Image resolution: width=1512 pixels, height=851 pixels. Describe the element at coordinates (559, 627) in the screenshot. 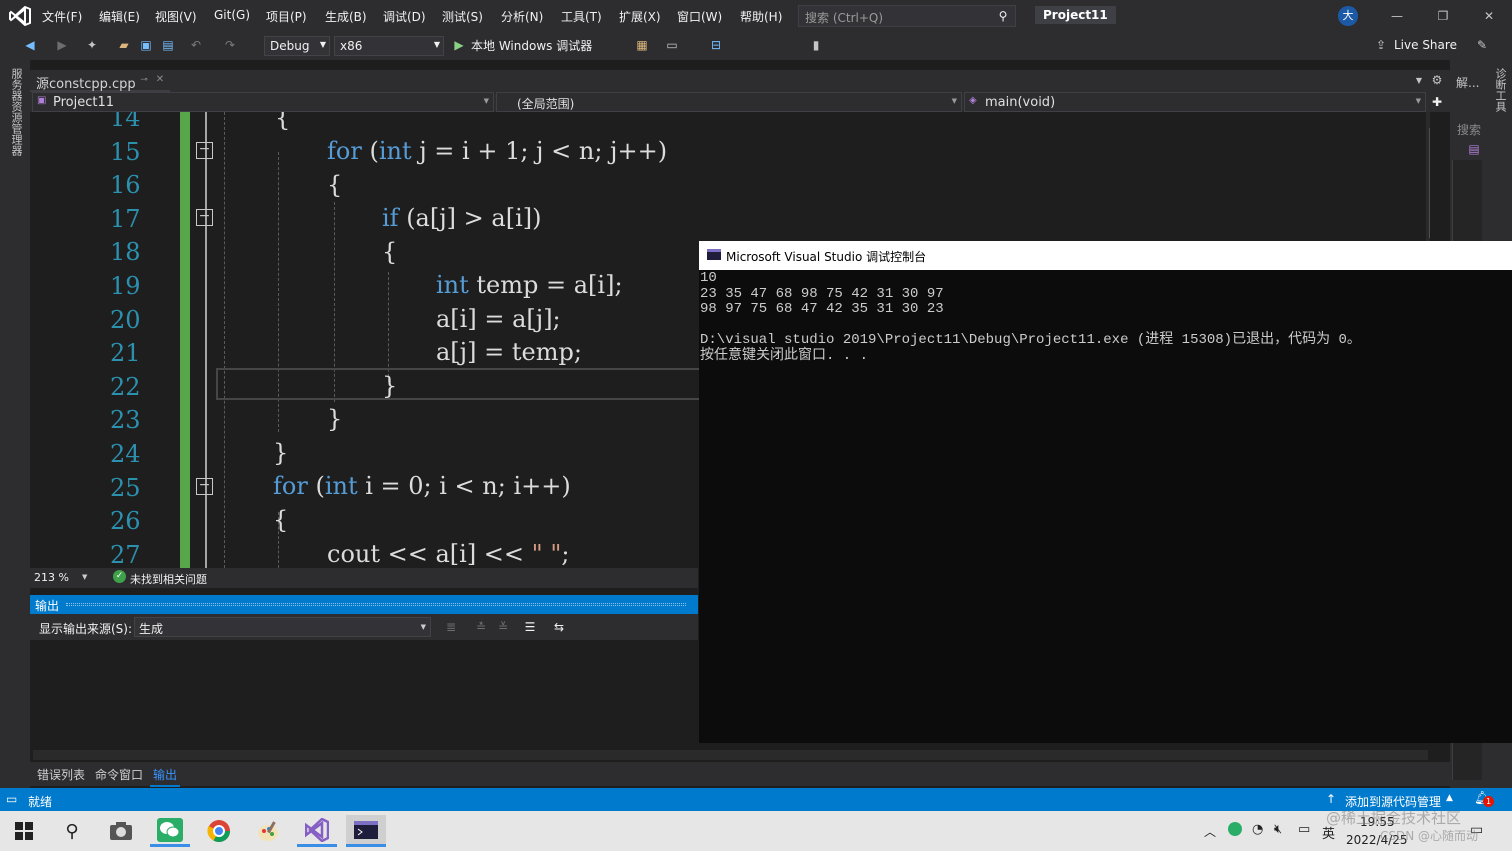

I see `word-wrap-icon: ⇆` at that location.